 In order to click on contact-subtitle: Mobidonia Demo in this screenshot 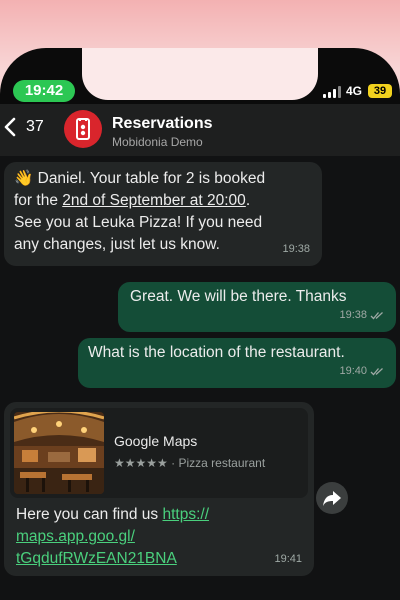, I will do `click(157, 142)`.